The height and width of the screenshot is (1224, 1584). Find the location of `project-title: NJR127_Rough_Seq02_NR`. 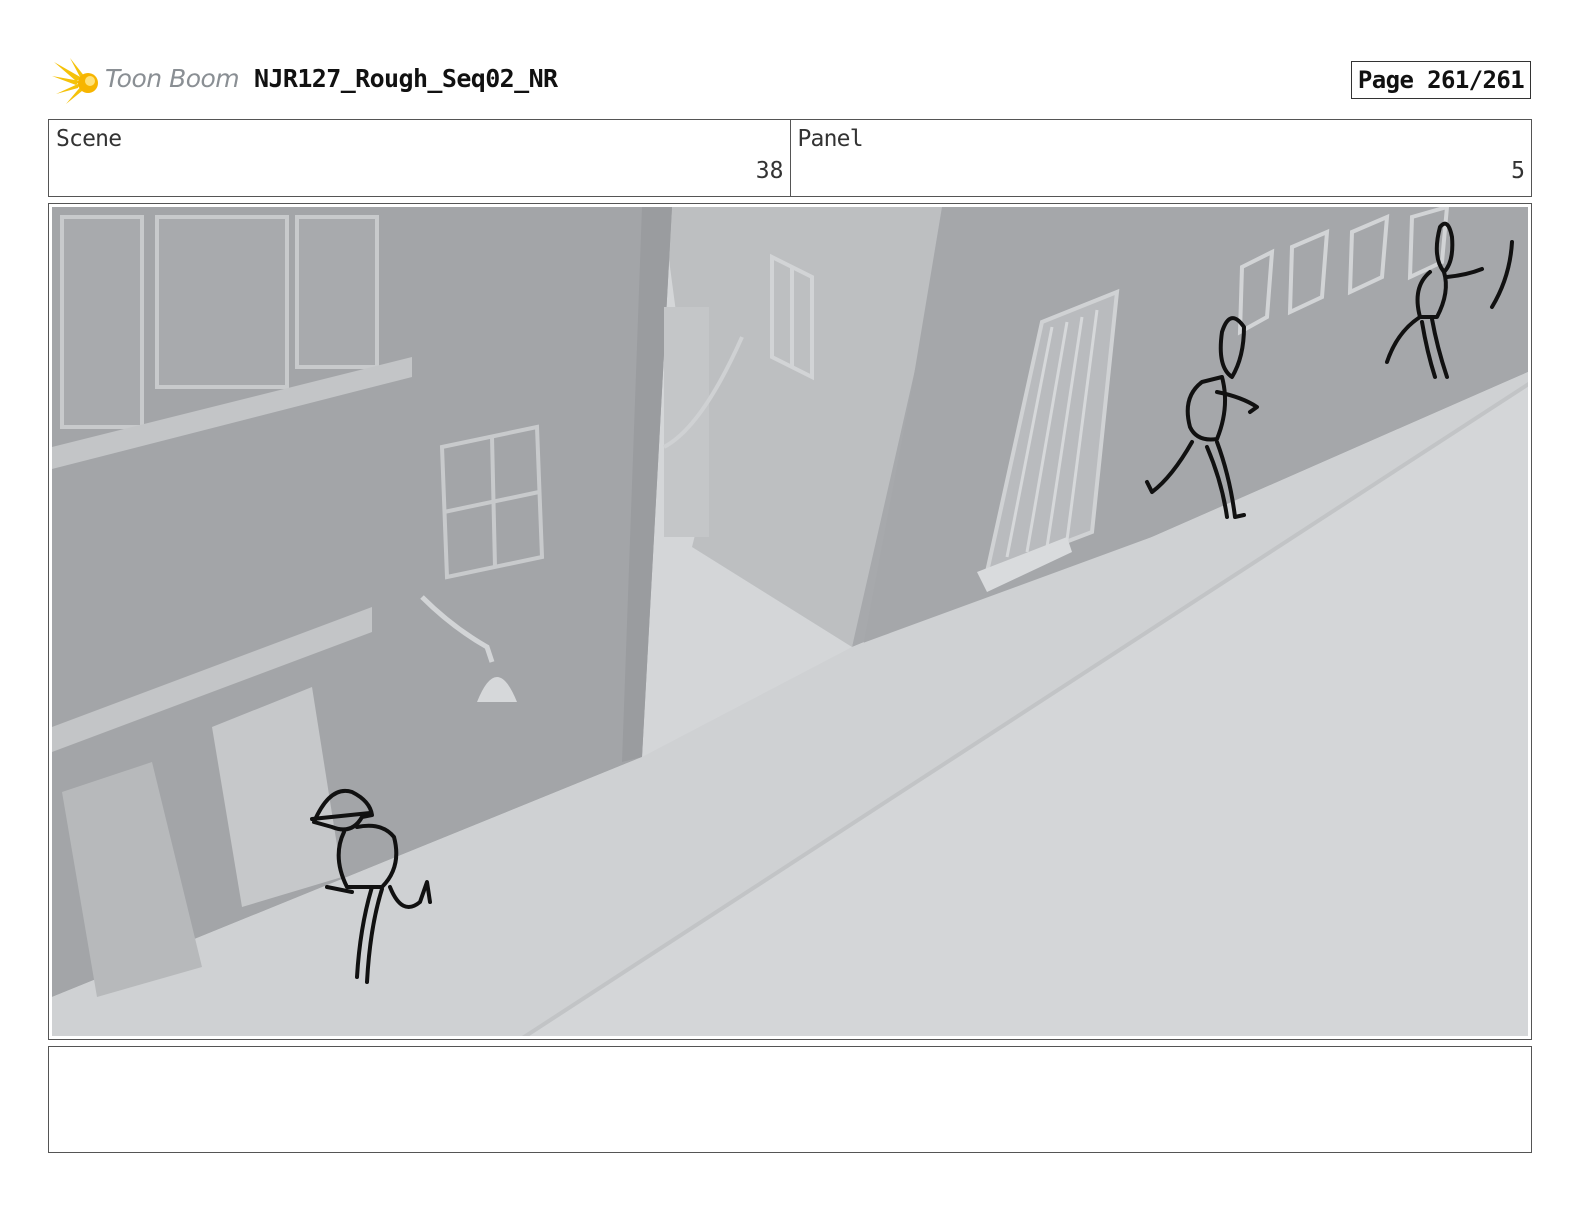

project-title: NJR127_Rough_Seq02_NR is located at coordinates (406, 78).